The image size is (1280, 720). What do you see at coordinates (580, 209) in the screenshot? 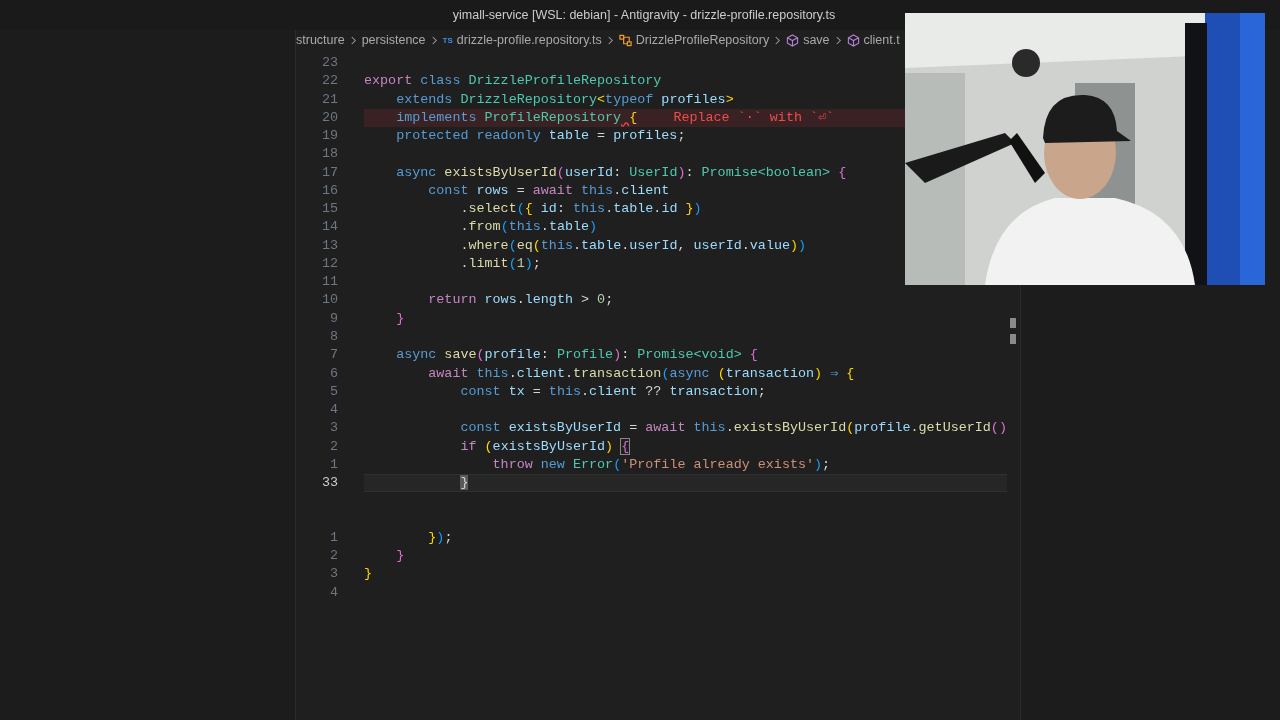
I see `code-line: .select({ id: this.table.id })` at bounding box center [580, 209].